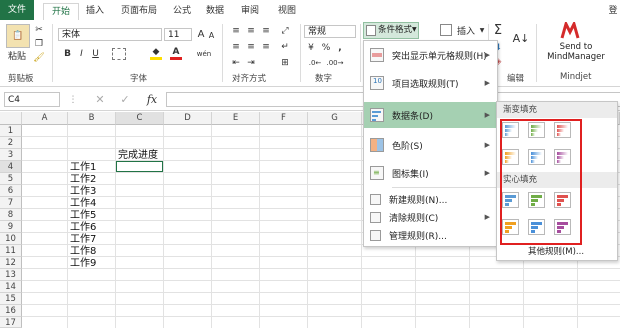 The width and height of the screenshot is (620, 329). Describe the element at coordinates (95, 11) in the screenshot. I see `tab-insert: 插入` at that location.